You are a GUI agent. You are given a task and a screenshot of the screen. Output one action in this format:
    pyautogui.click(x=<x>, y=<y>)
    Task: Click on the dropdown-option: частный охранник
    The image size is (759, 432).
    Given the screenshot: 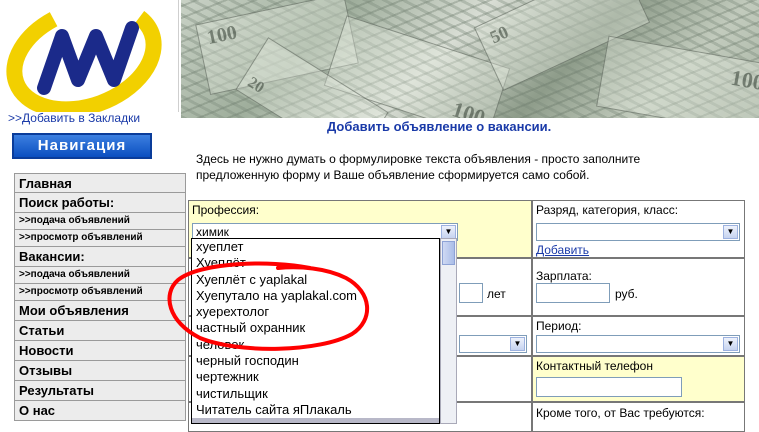 What is the action you would take?
    pyautogui.click(x=315, y=328)
    